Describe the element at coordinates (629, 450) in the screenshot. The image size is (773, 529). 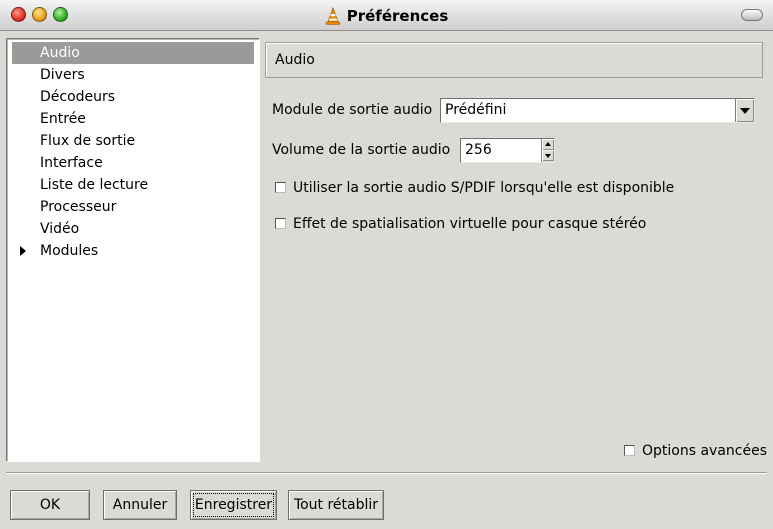
I see `advanced-options-checkbox` at that location.